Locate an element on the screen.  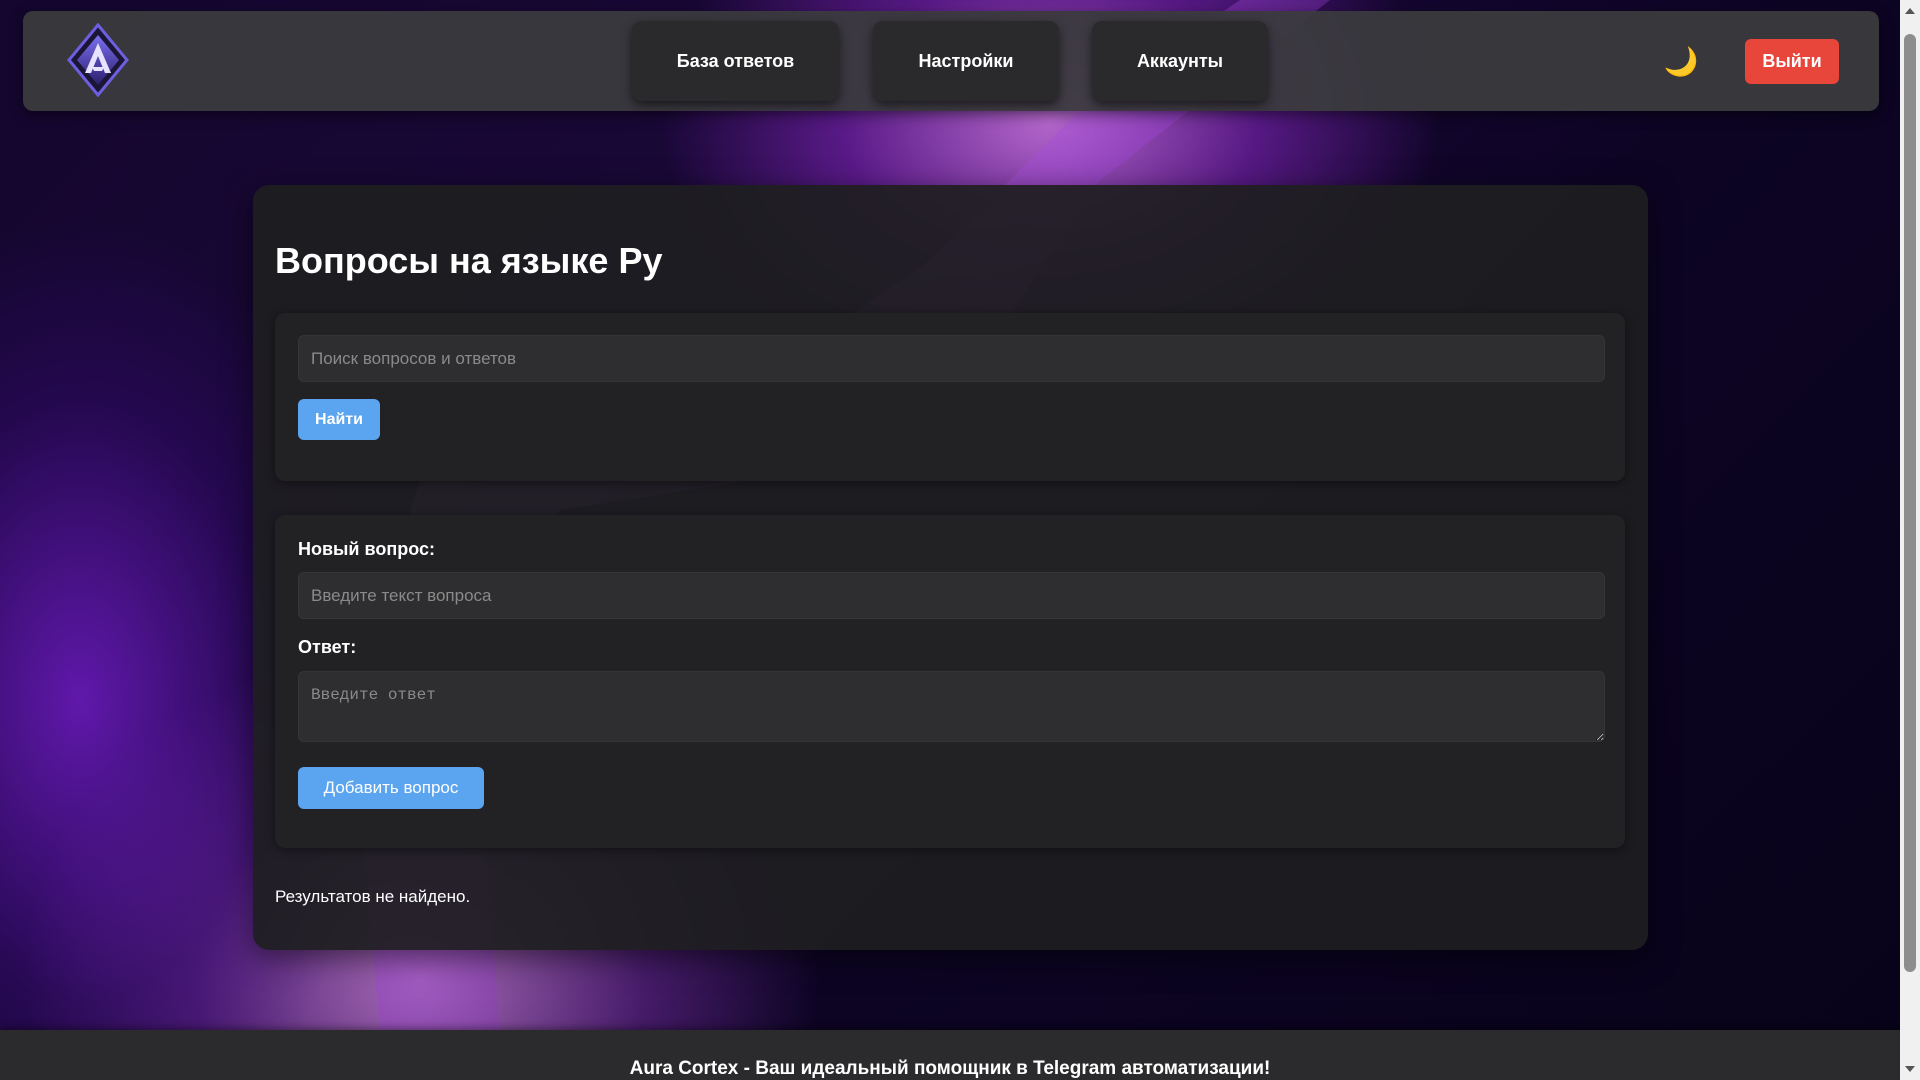
answer-label: Ответ: is located at coordinates (327, 647).